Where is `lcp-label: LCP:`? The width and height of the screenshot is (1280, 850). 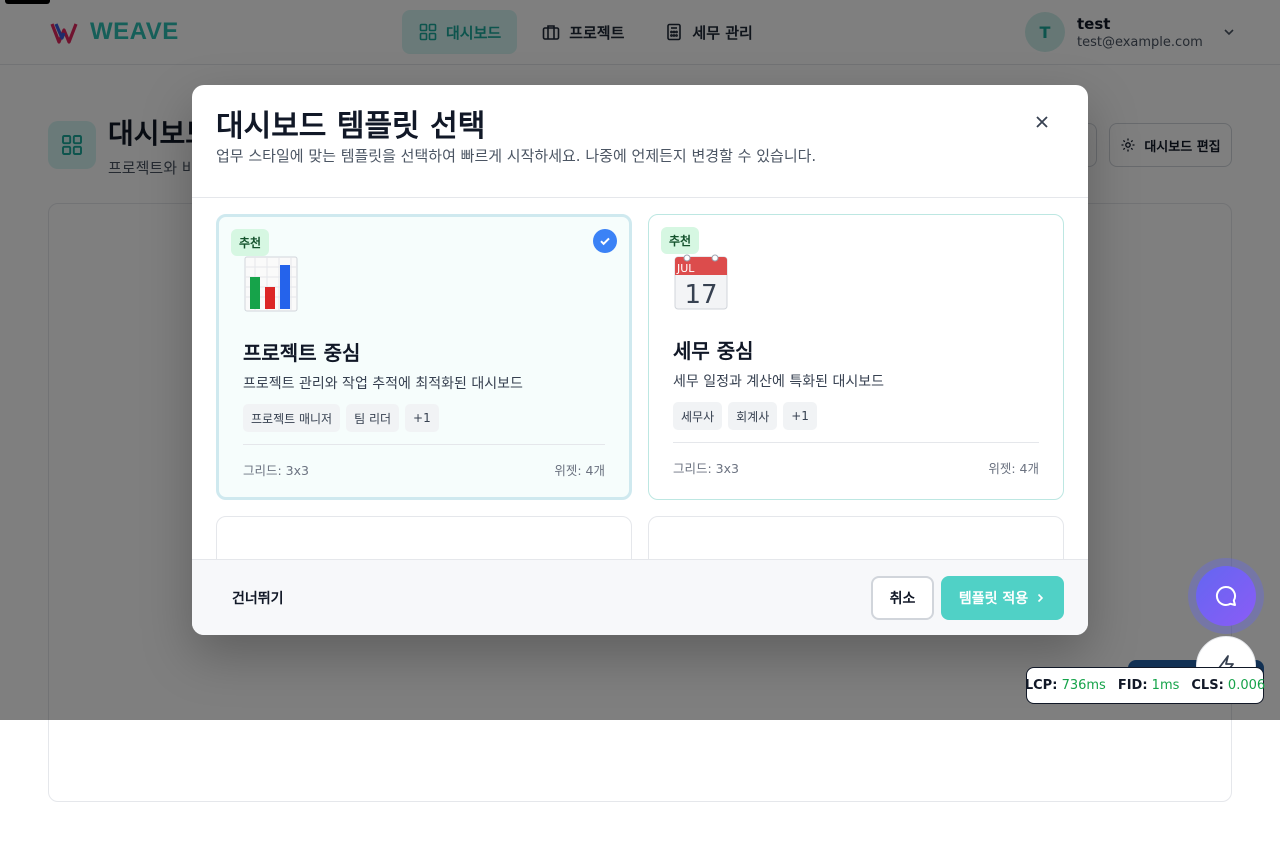
lcp-label: LCP: is located at coordinates (1041, 685).